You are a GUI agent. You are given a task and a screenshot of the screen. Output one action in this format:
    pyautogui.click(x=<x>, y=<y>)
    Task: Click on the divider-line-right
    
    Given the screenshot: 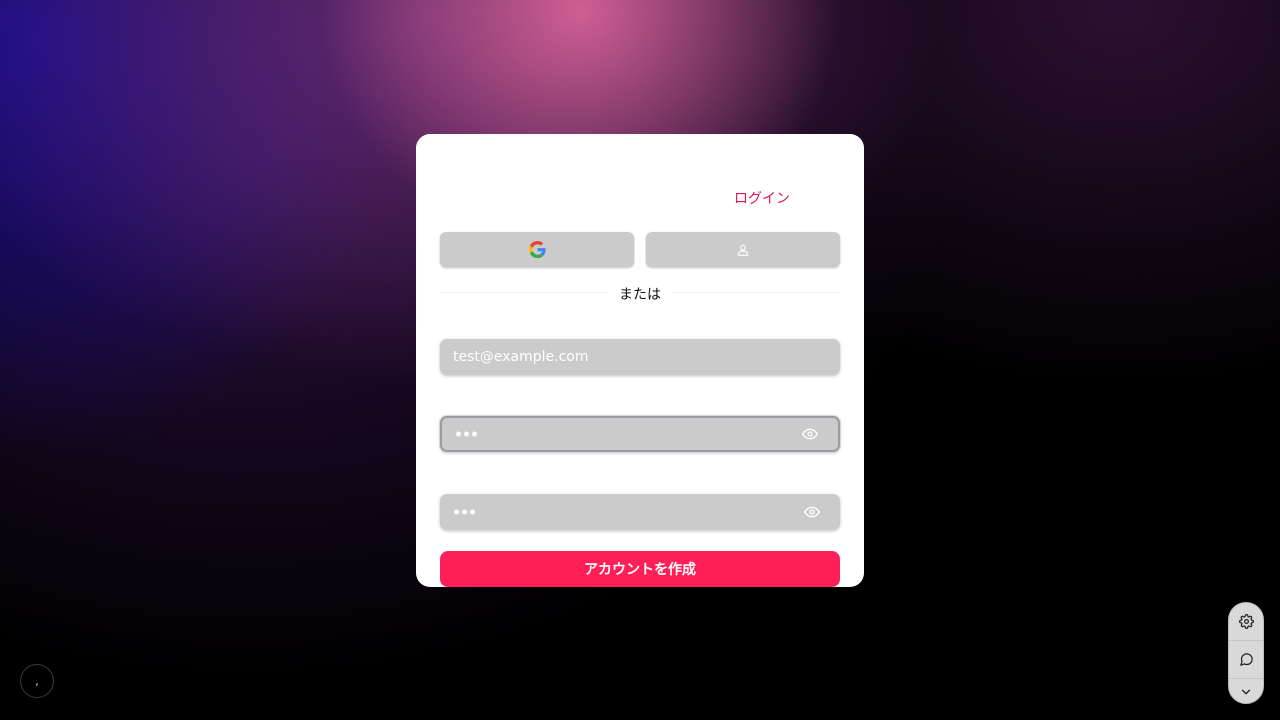 What is the action you would take?
    pyautogui.click(x=756, y=292)
    